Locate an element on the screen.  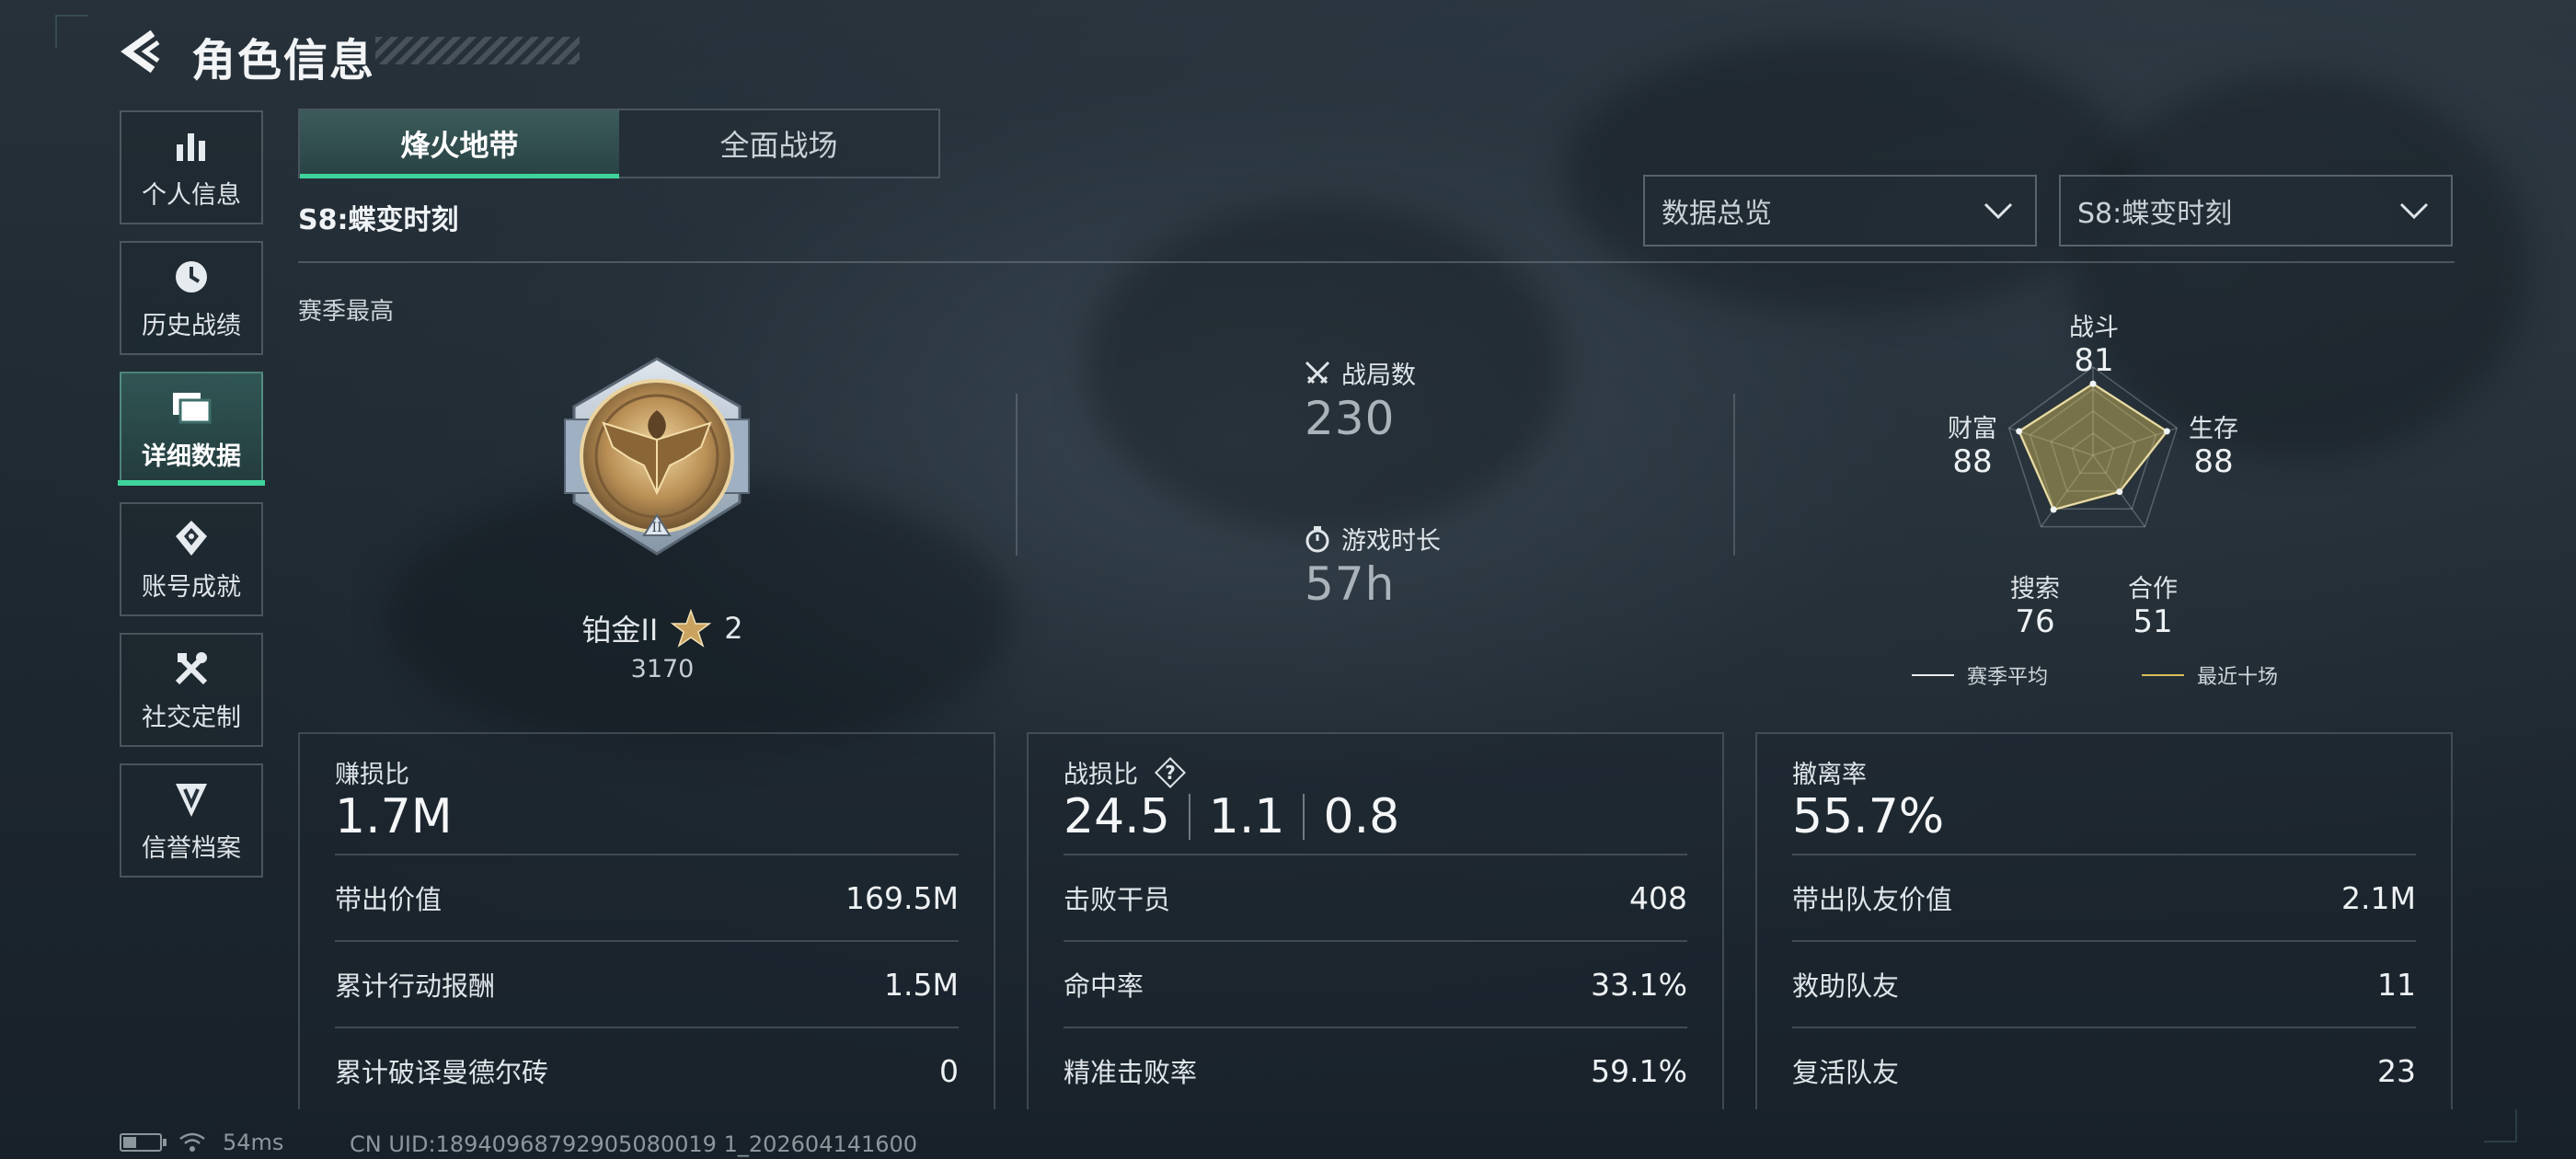
sidebar-item-achievements: 账号成就 is located at coordinates (191, 559).